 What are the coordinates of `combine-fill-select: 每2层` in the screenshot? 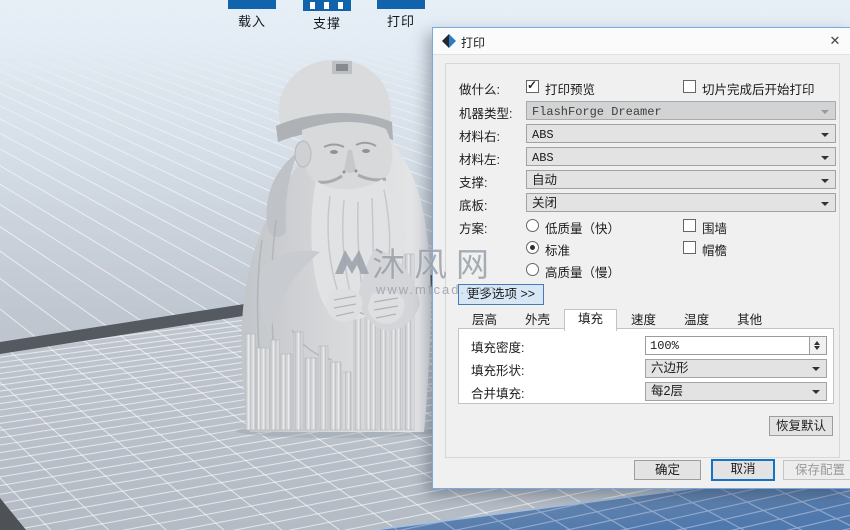 It's located at (736, 391).